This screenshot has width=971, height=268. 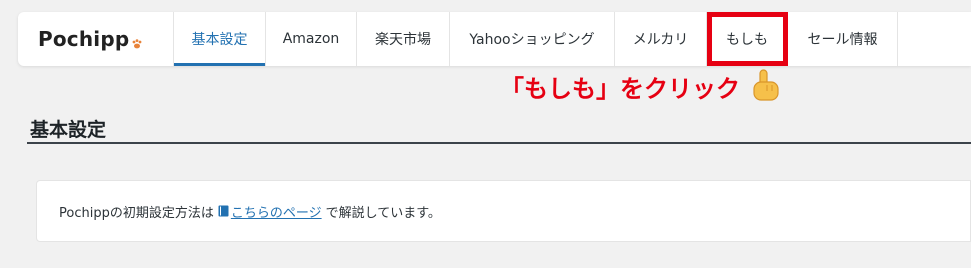 What do you see at coordinates (766, 85) in the screenshot?
I see `pointing-hand-icon` at bounding box center [766, 85].